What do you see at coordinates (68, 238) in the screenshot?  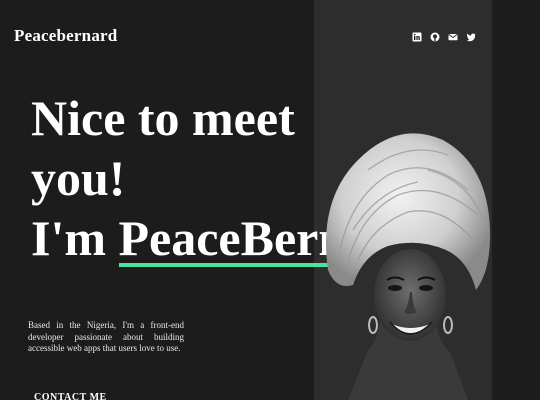 I see `hero-greeting: I'm` at bounding box center [68, 238].